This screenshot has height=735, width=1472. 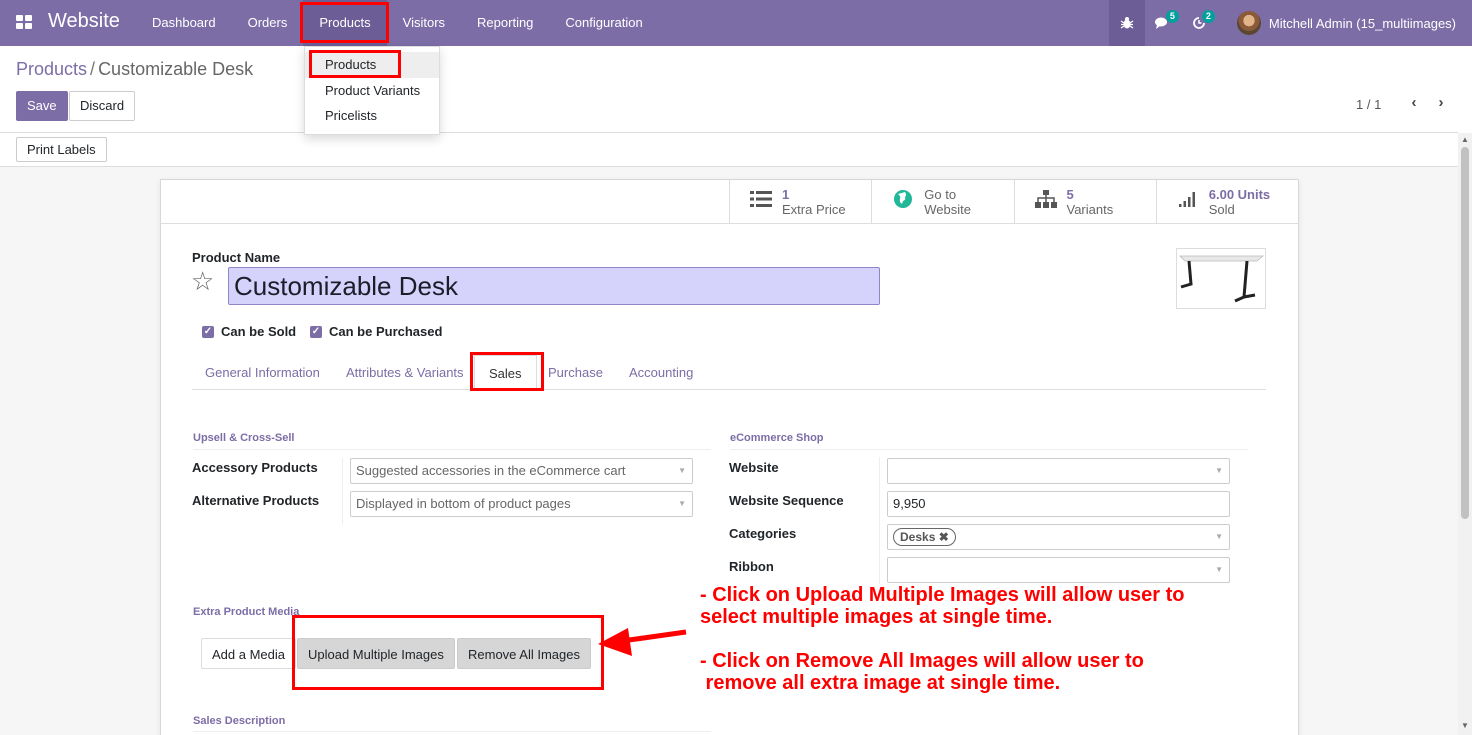 What do you see at coordinates (202, 281) in the screenshot?
I see `favorite-star-icon: ☆` at bounding box center [202, 281].